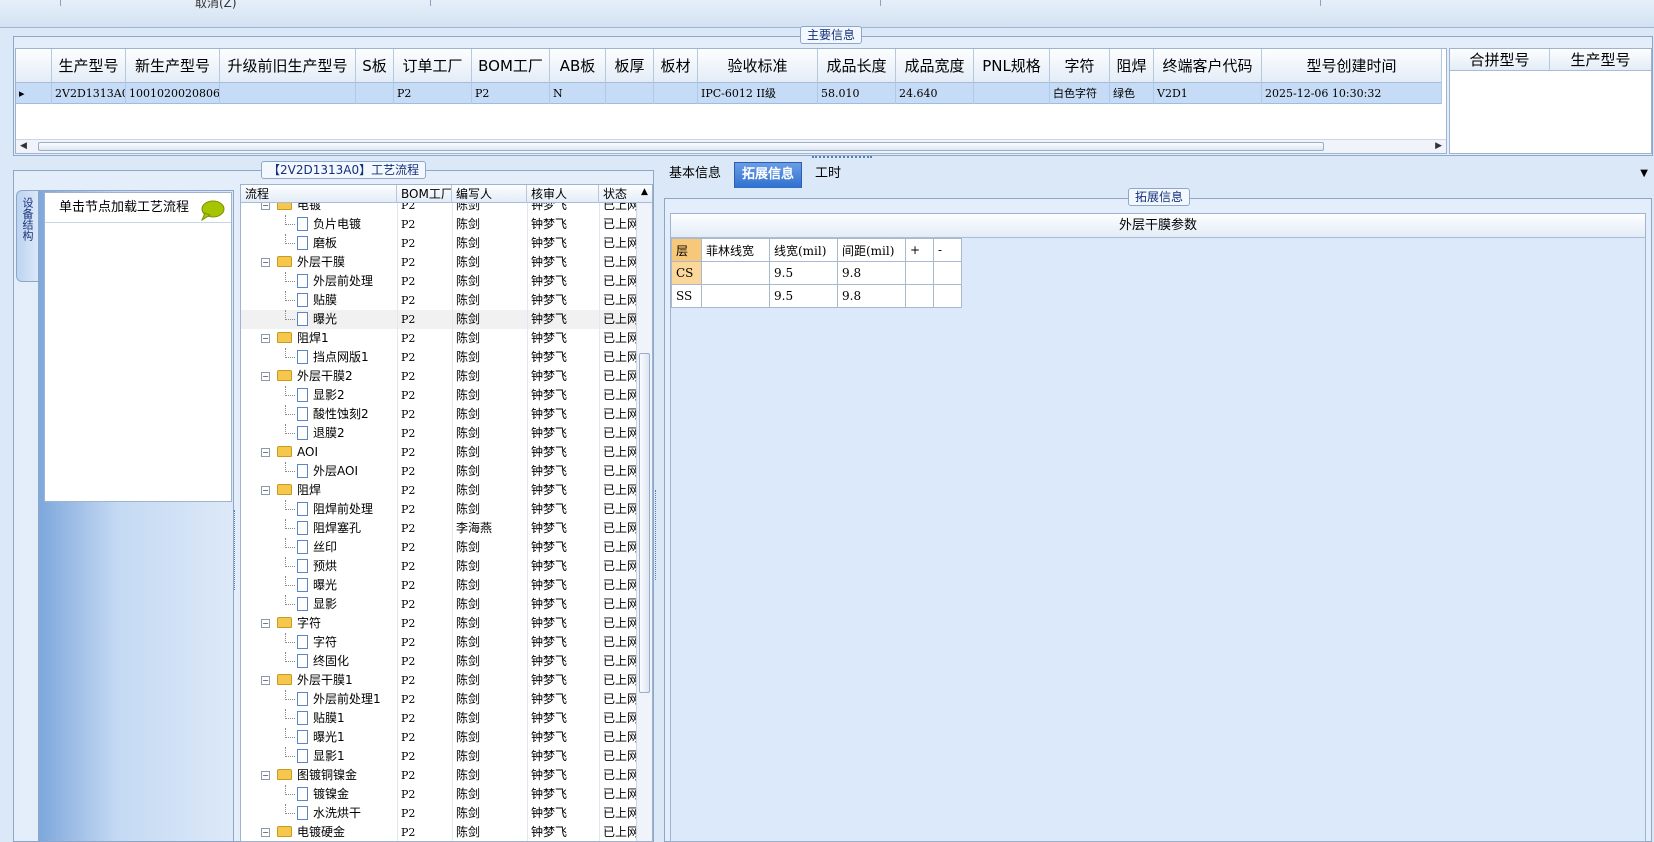 Image resolution: width=1654 pixels, height=842 pixels. What do you see at coordinates (935, 93) in the screenshot?
I see `table-cell: 24.640` at bounding box center [935, 93].